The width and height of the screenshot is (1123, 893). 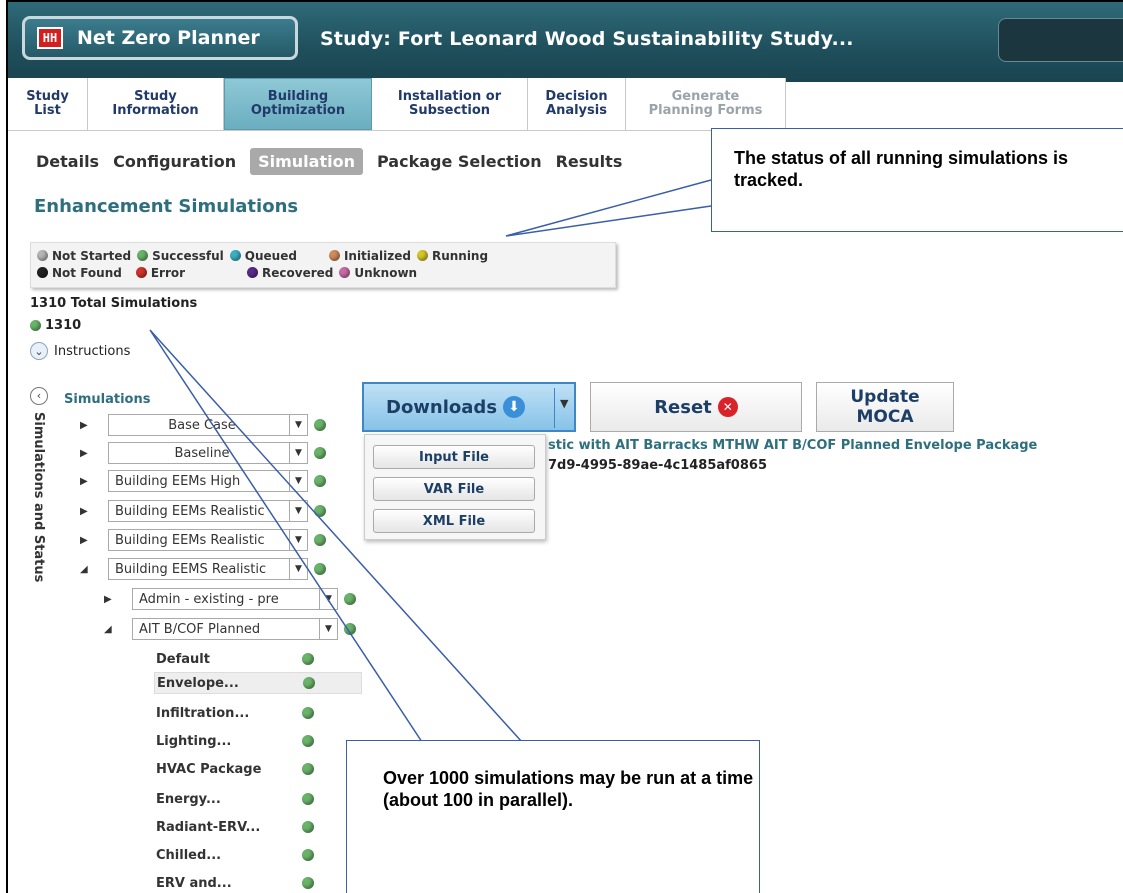 I want to click on legend-label: Successful, so click(x=188, y=255).